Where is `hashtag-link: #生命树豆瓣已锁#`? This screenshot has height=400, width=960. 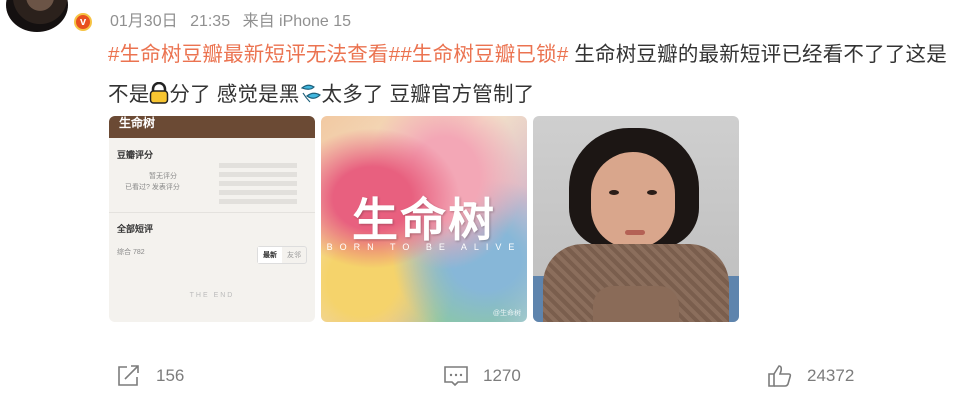 hashtag-link: #生命树豆瓣已锁# is located at coordinates (484, 54).